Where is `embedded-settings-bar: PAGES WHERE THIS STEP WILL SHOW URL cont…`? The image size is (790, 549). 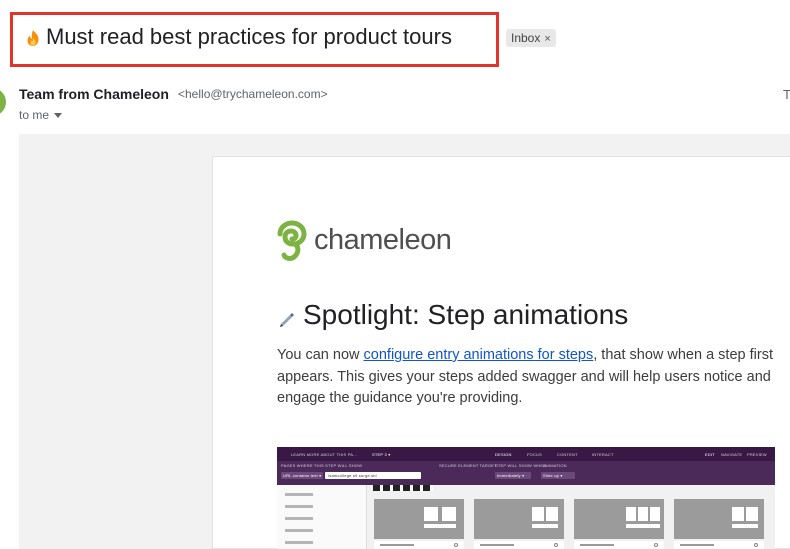 embedded-settings-bar: PAGES WHERE THIS STEP WILL SHOW URL cont… is located at coordinates (526, 473).